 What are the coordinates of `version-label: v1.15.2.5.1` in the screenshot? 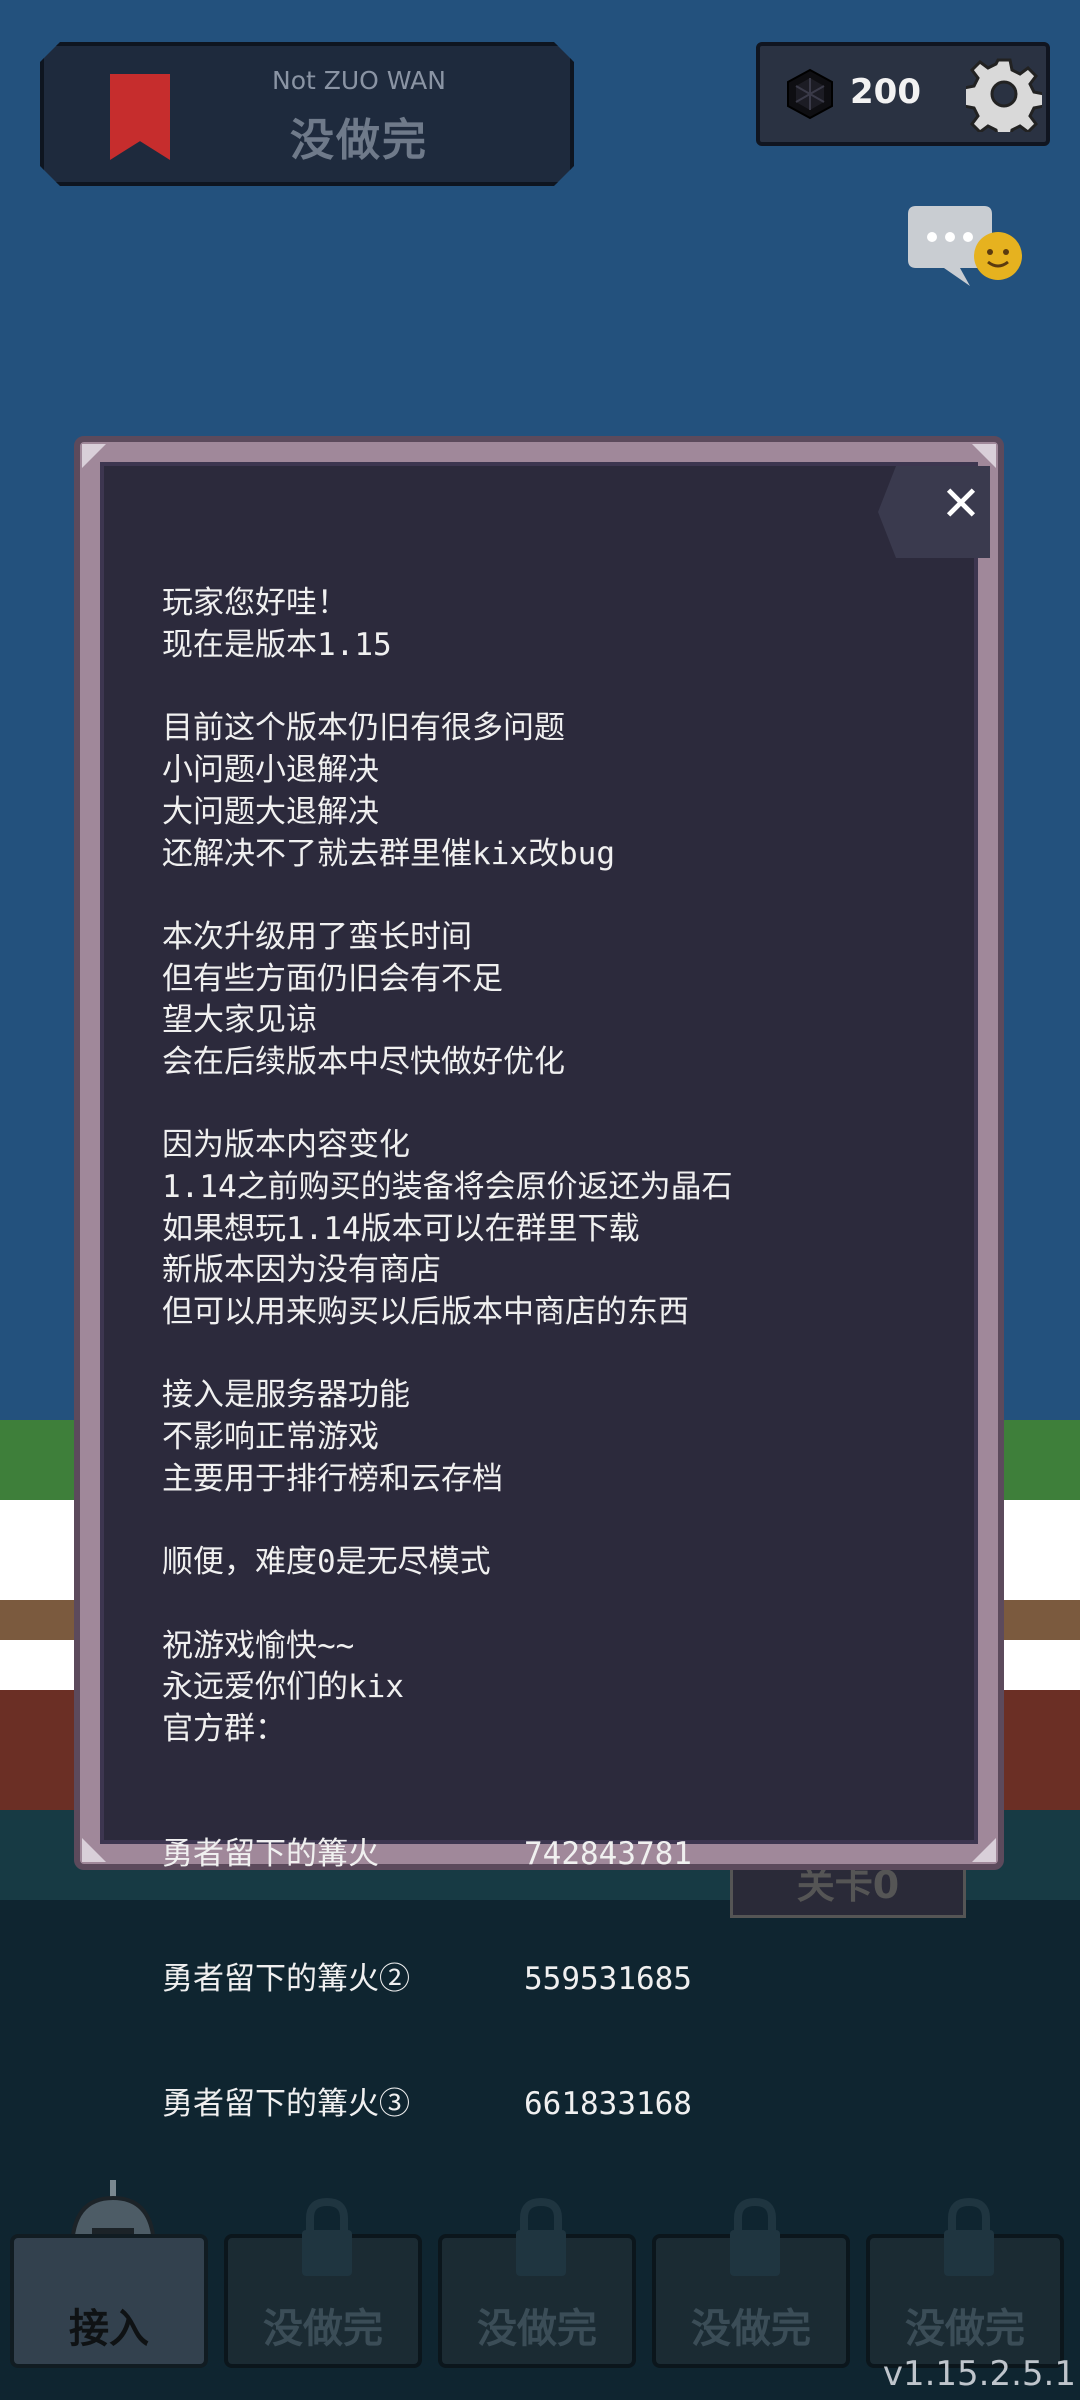 It's located at (979, 2374).